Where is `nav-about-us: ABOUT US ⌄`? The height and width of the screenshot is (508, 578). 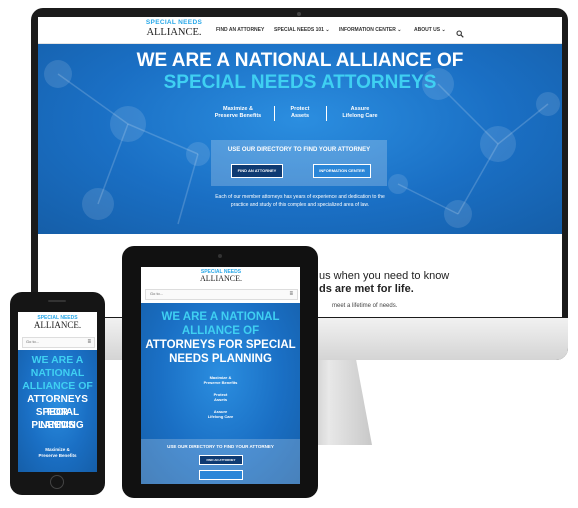 nav-about-us: ABOUT US ⌄ is located at coordinates (430, 30).